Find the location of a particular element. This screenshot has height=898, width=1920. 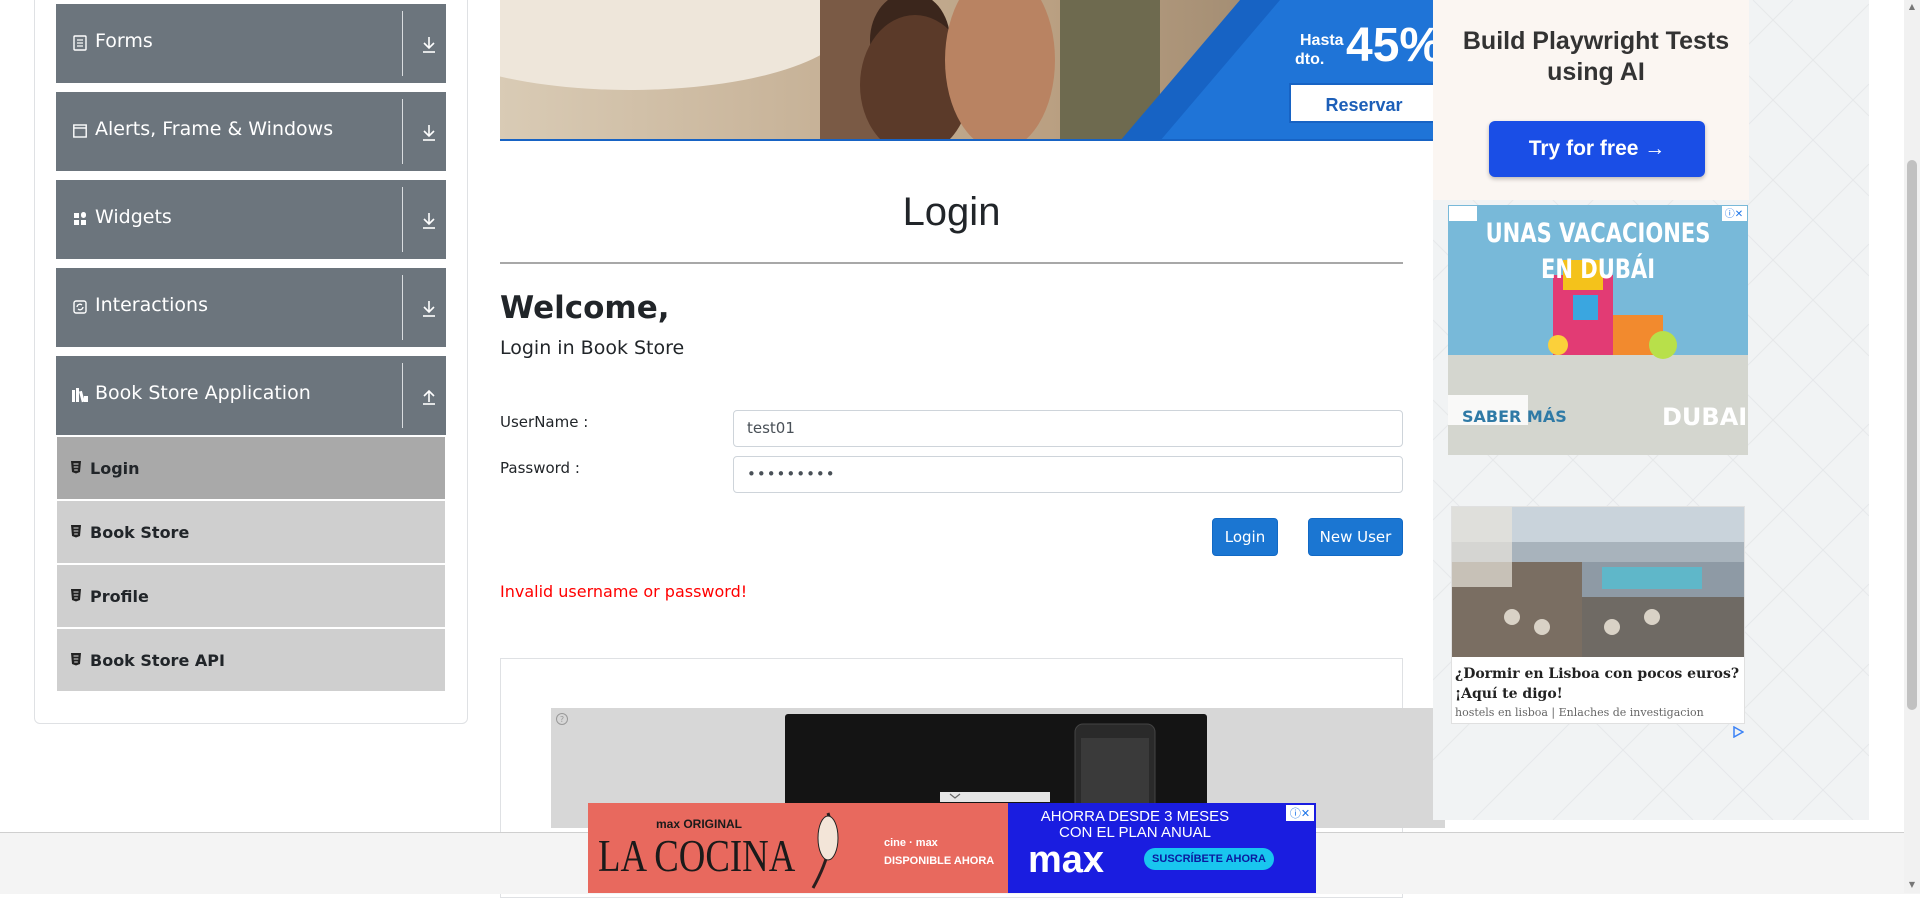

sidebar-group-book-store: Book Store Application is located at coordinates (251, 395).